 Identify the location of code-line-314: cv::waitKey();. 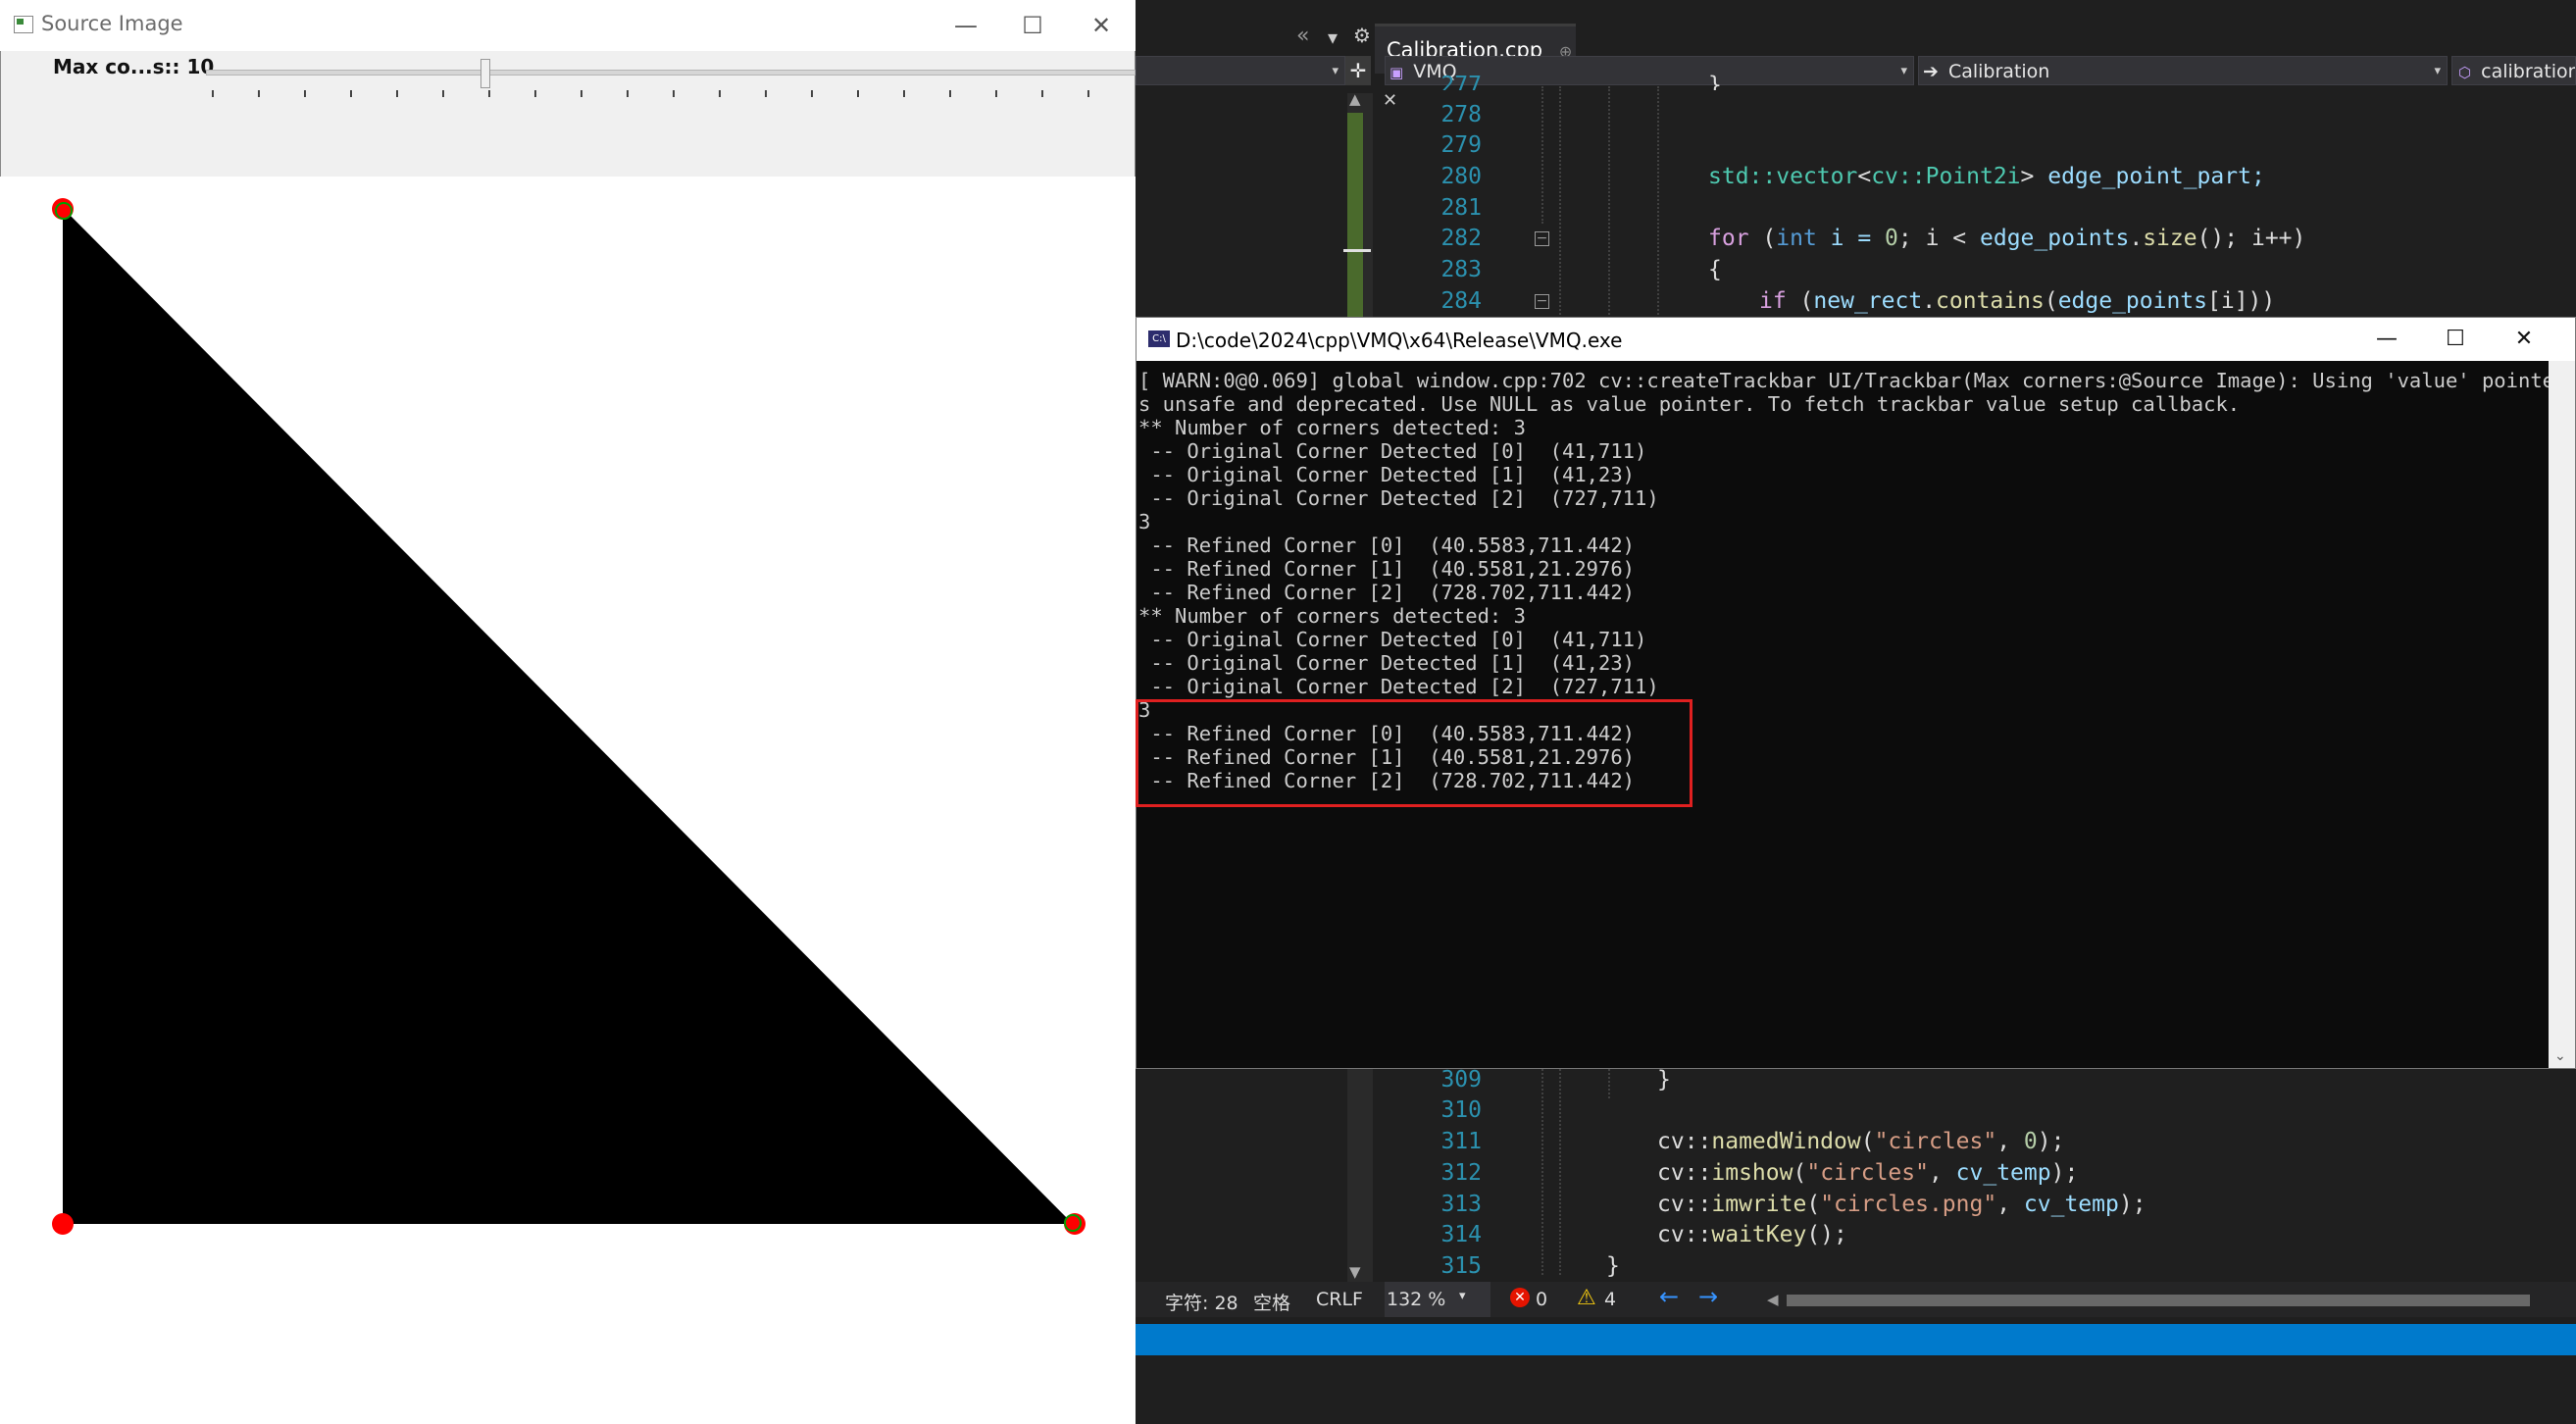
(1752, 1234).